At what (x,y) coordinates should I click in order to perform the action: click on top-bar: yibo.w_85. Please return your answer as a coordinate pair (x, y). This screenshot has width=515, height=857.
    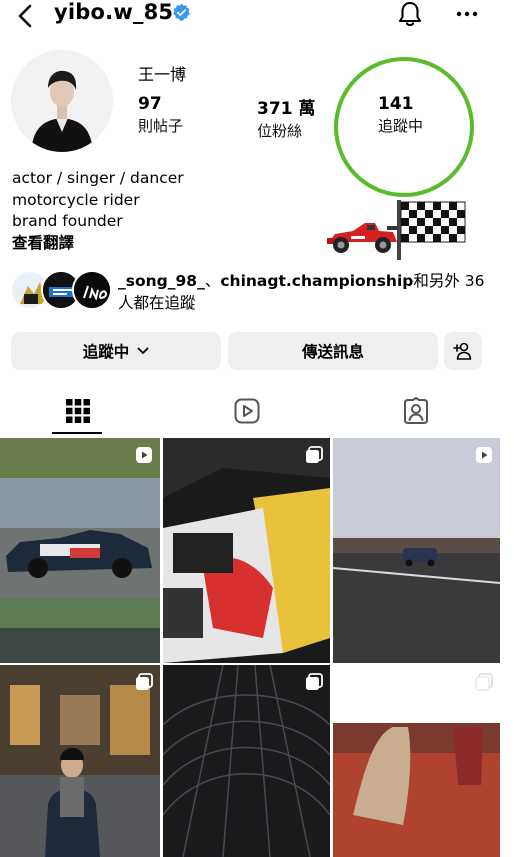
    Looking at the image, I should click on (257, 17).